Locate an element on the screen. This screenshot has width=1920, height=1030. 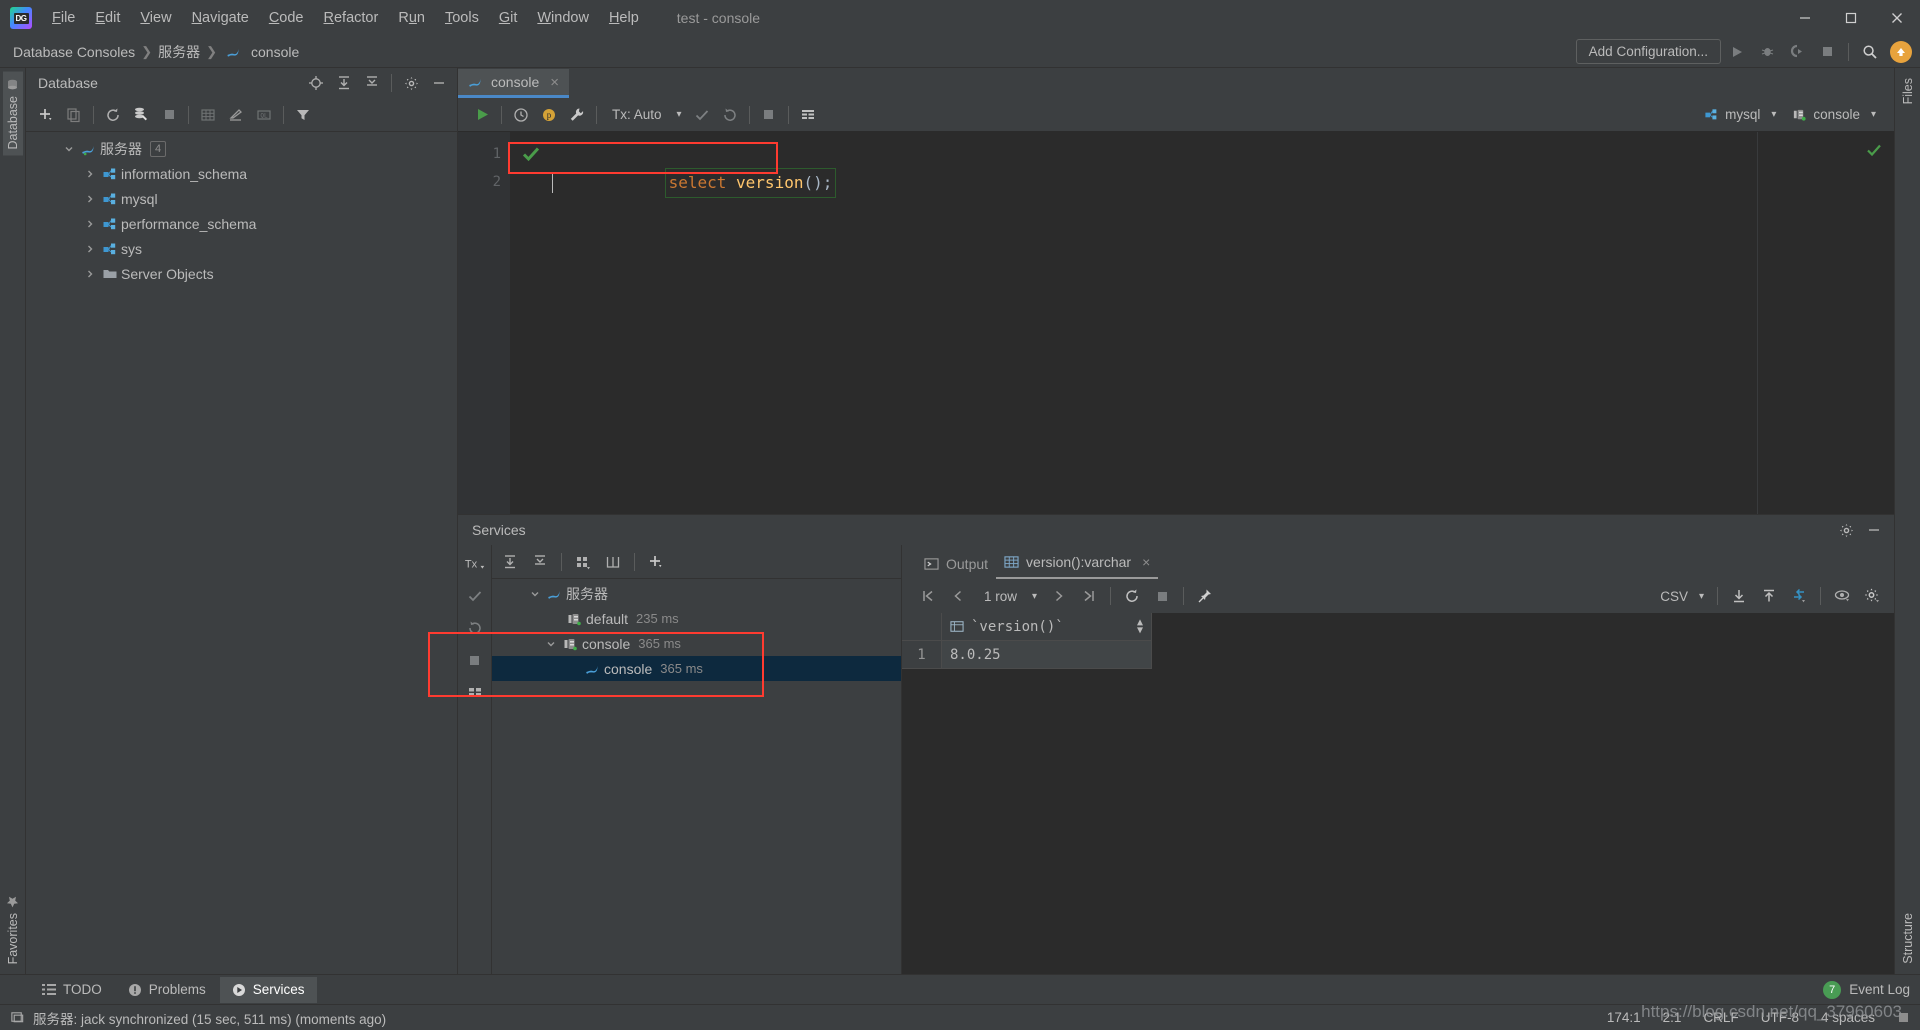
modify-icon is located at coordinates (236, 115).